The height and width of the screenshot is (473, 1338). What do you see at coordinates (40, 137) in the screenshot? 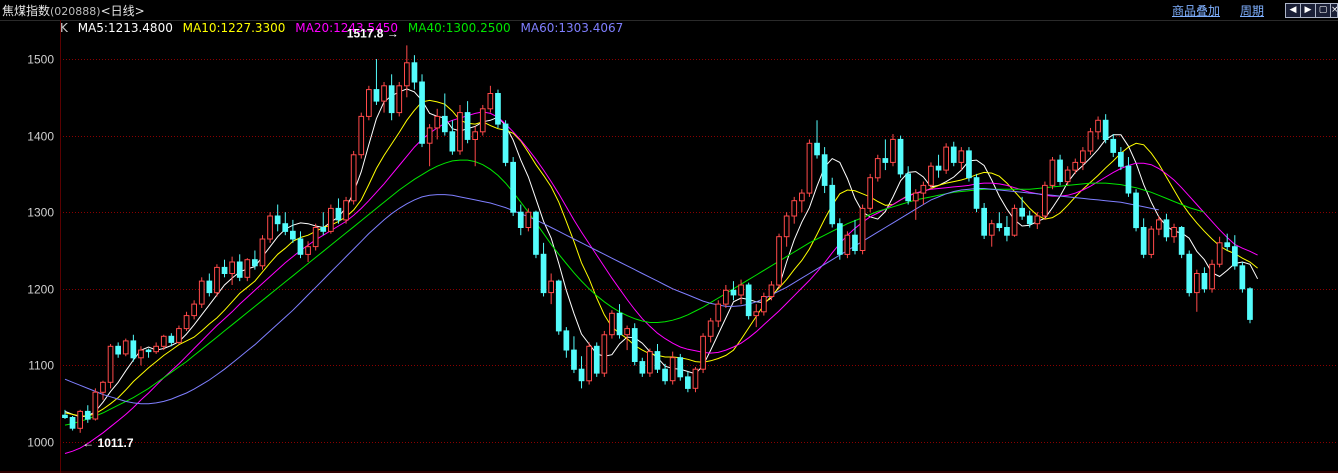
I see `y-tick-label: 1400` at bounding box center [40, 137].